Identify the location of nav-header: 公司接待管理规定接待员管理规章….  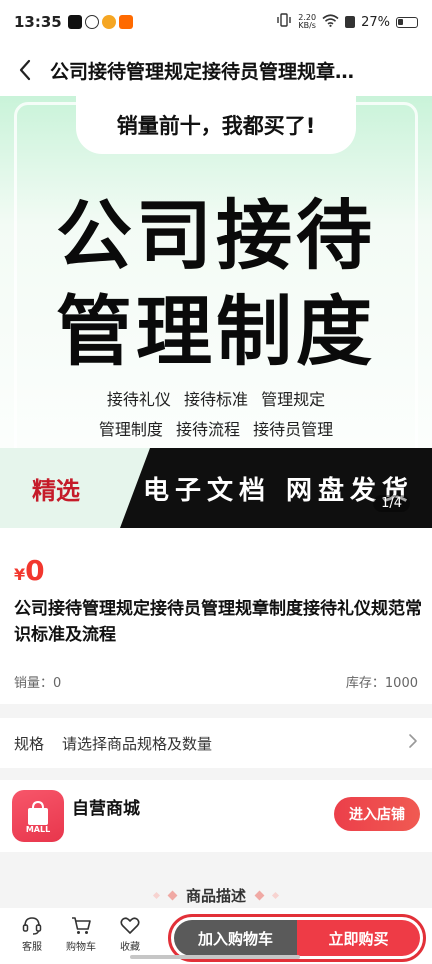
(216, 70).